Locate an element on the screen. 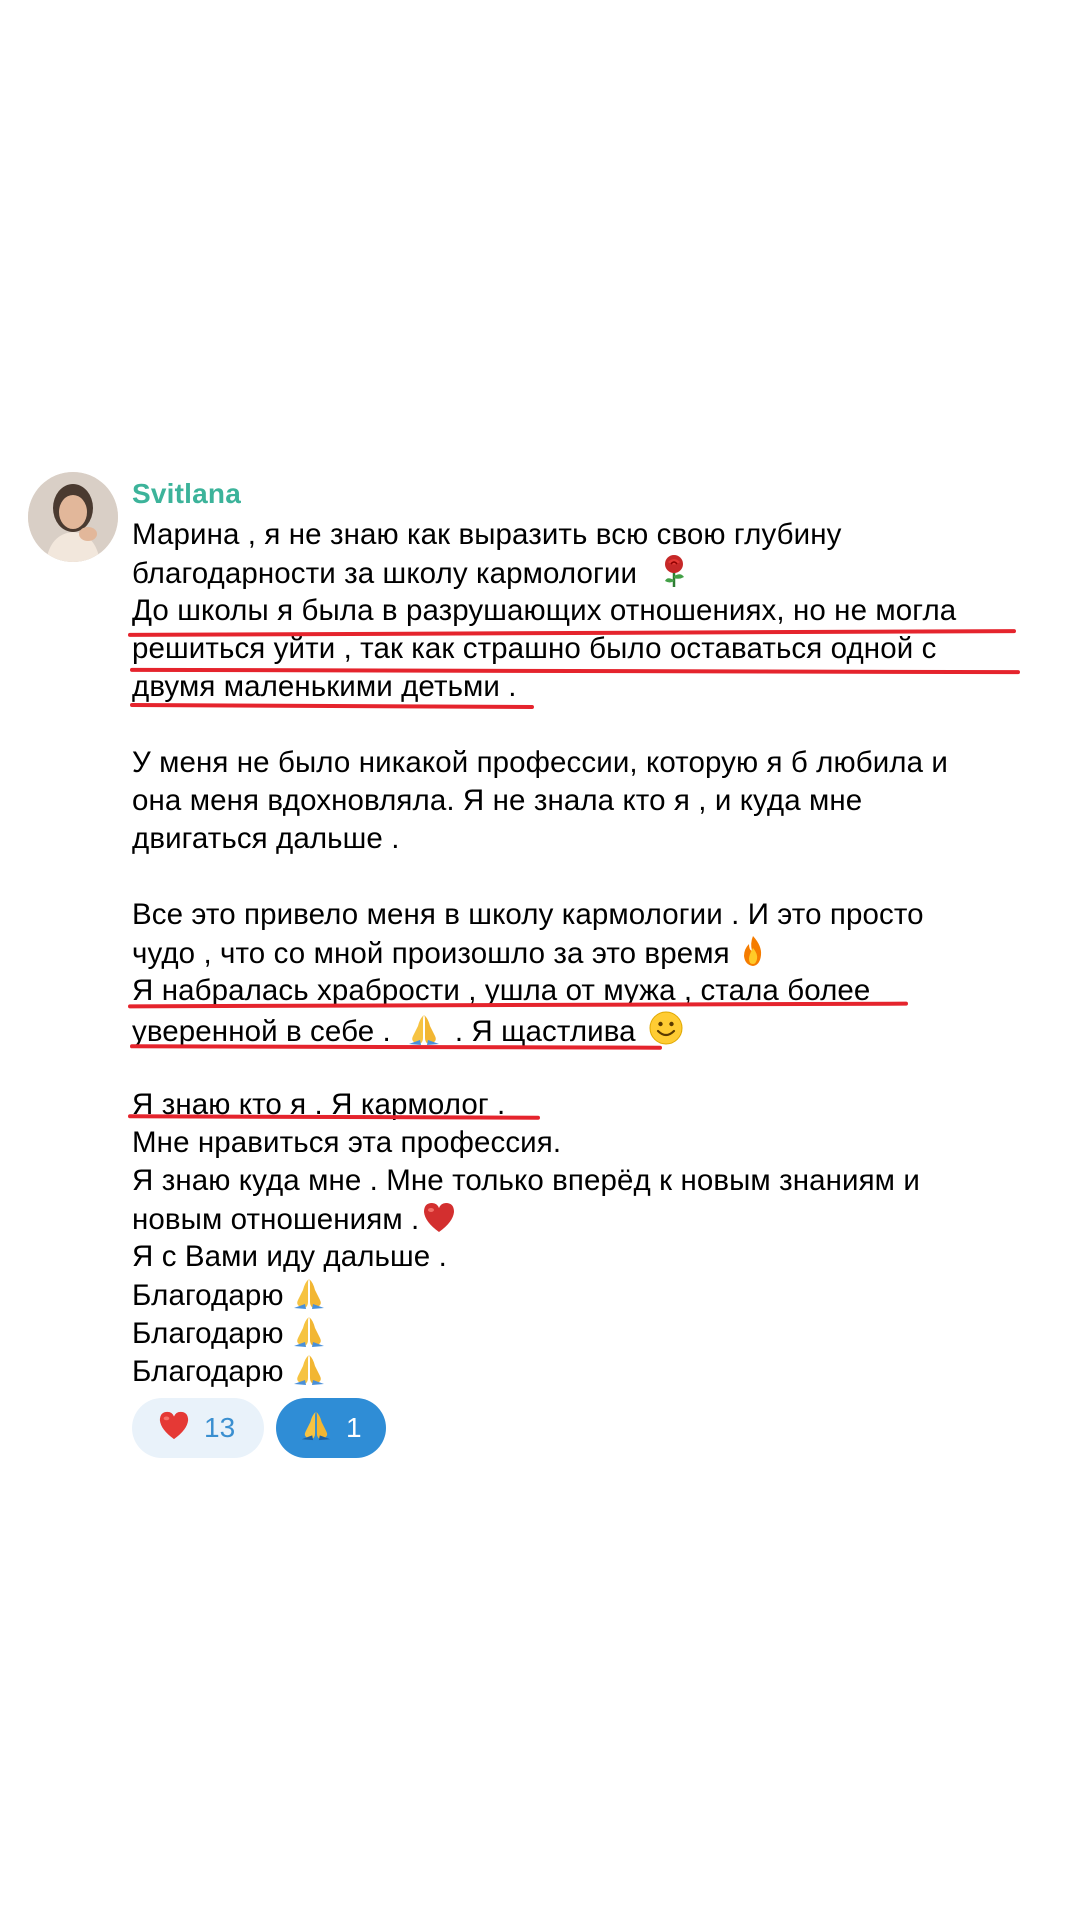 Image resolution: width=1080 pixels, height=1920 pixels. avatar-photo is located at coordinates (73, 517).